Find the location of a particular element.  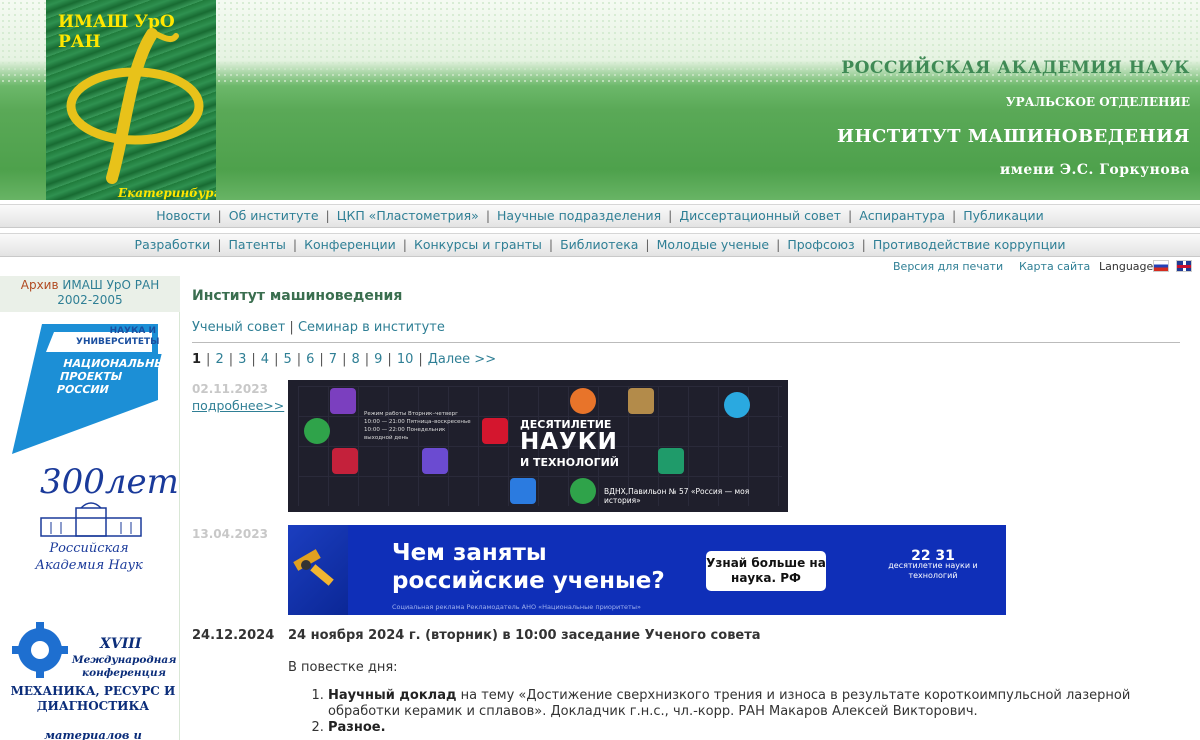

nav-developments: Разработки is located at coordinates (173, 244).